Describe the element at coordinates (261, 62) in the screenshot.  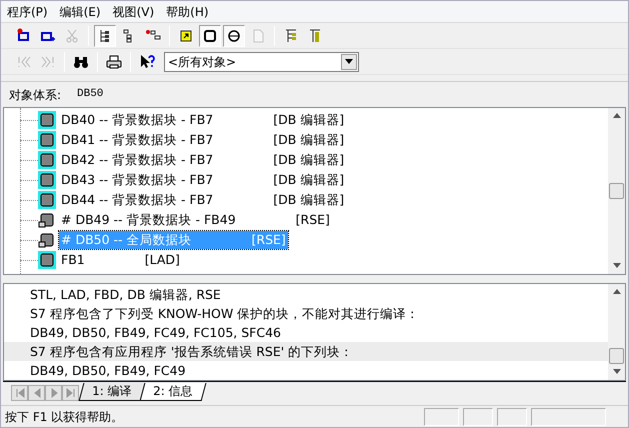
I see `filter-dropdown: <所有对象>` at that location.